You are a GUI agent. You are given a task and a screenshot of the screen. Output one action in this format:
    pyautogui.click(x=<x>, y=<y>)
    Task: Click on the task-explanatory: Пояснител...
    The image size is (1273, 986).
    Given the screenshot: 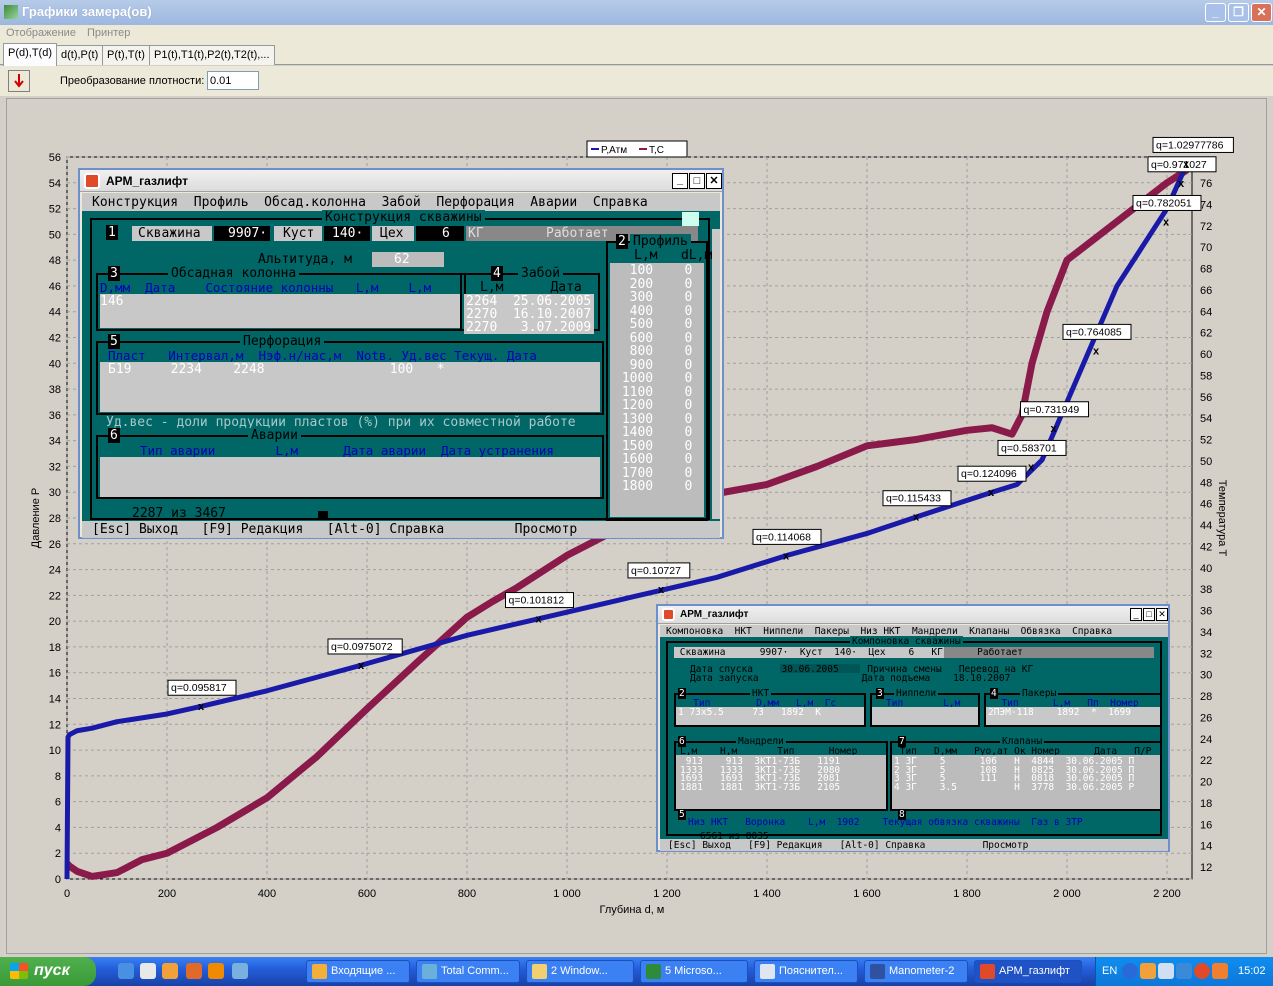 What is the action you would take?
    pyautogui.click(x=806, y=971)
    